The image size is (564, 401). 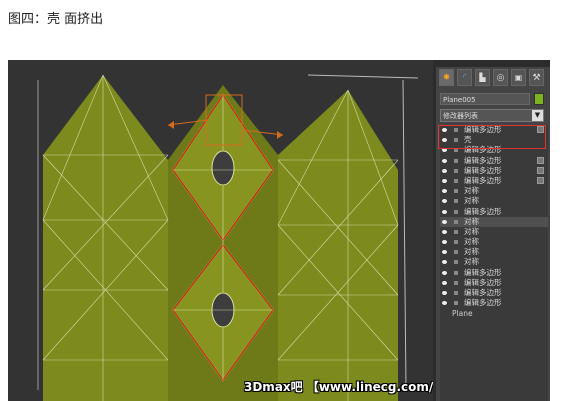 I want to click on modifier-list-label: 修改器列表, so click(x=460, y=116).